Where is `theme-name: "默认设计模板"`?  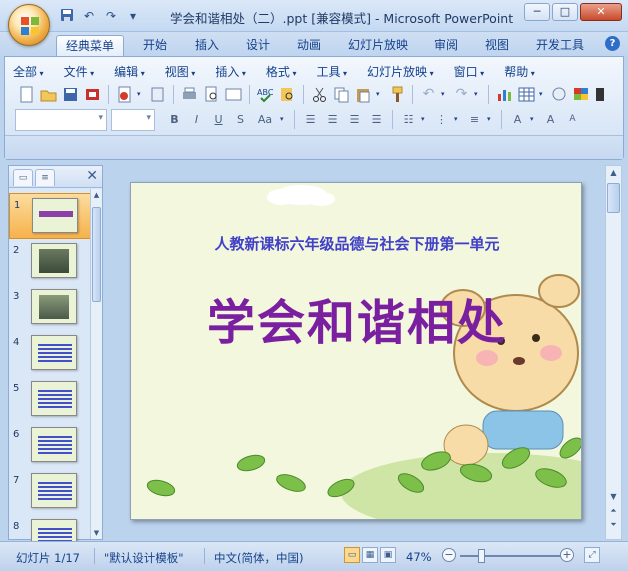 theme-name: "默认设计模板" is located at coordinates (144, 558).